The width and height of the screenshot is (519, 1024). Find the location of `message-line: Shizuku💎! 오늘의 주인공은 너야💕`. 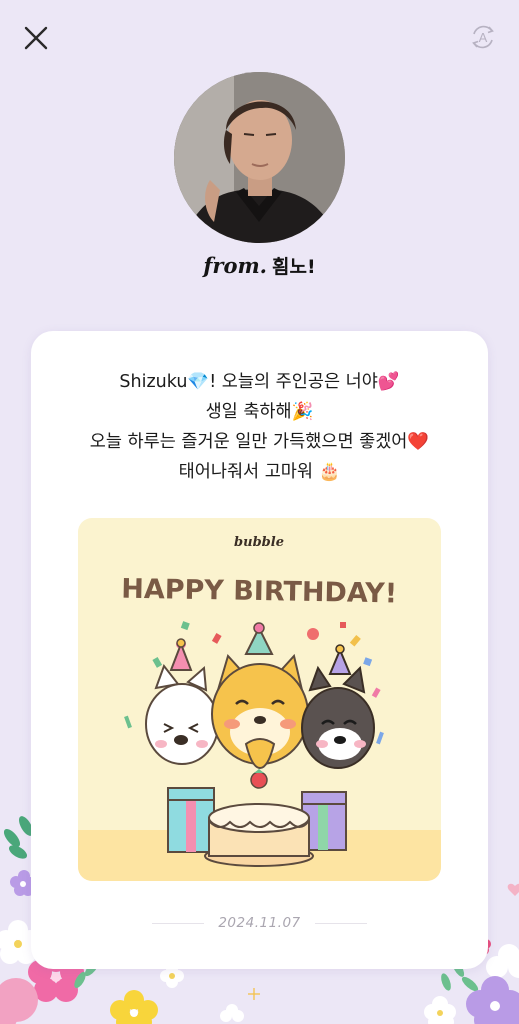

message-line: Shizuku💎! 오늘의 주인공은 너야💕 is located at coordinates (259, 382).